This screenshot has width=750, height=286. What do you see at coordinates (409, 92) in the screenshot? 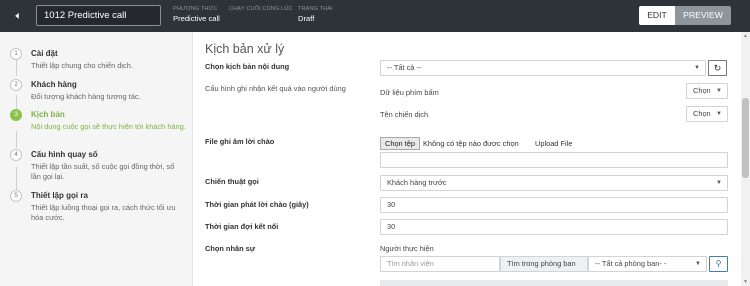
I see `keypress-label: Dữ liệu phím bấm` at bounding box center [409, 92].